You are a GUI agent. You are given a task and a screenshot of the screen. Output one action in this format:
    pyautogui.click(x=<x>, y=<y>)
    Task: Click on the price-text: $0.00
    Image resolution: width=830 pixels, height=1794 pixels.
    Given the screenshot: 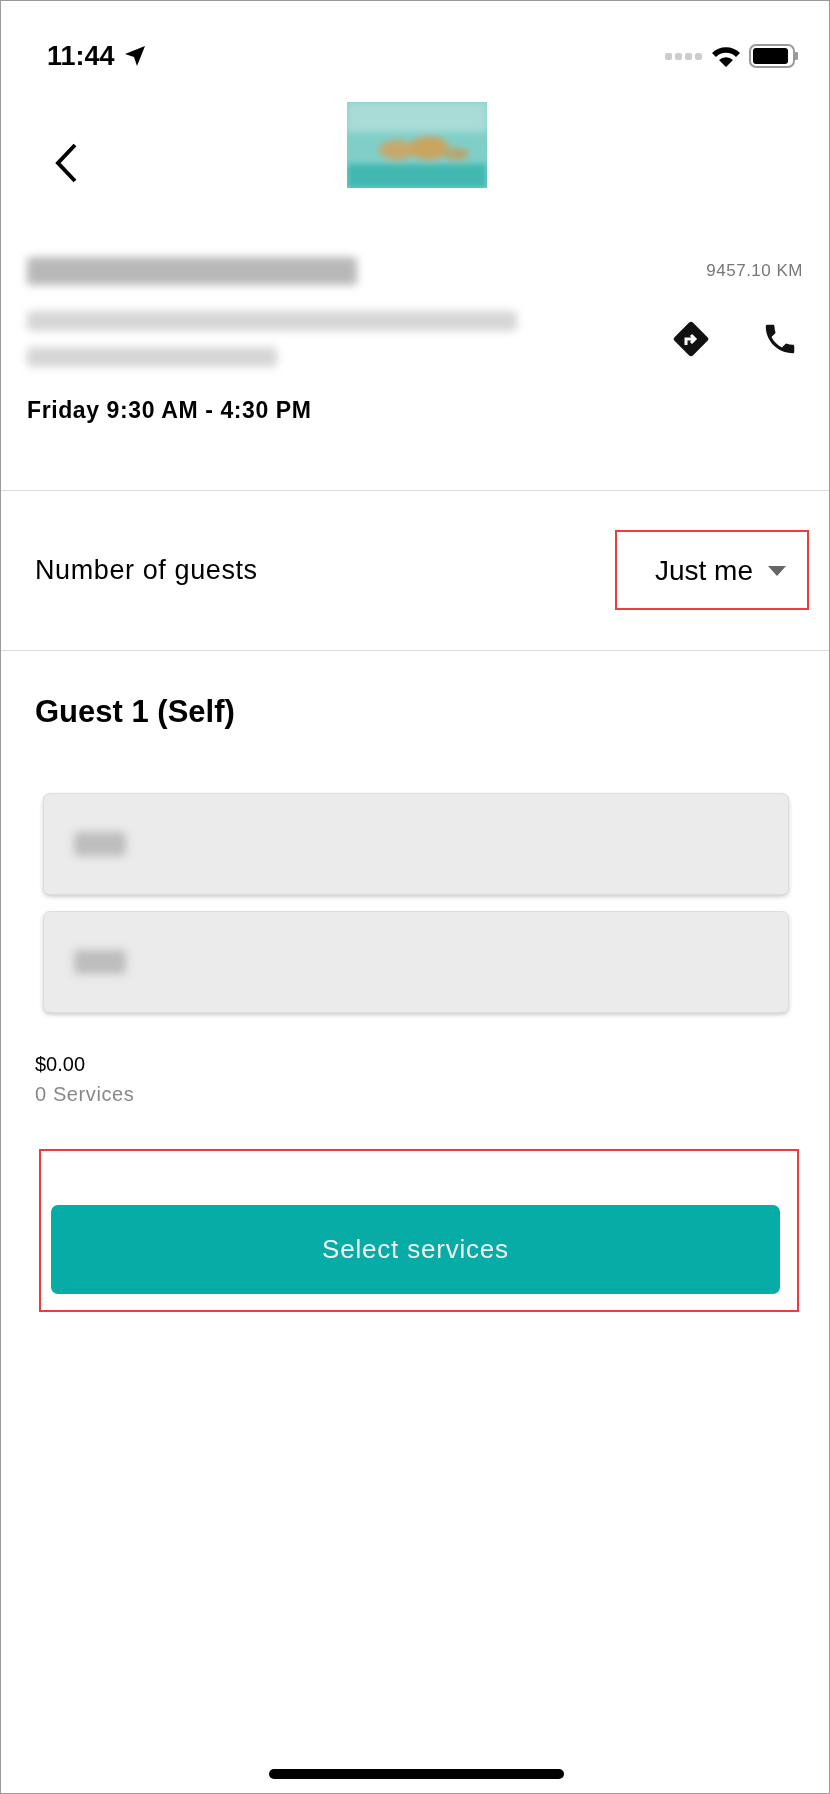 What is the action you would take?
    pyautogui.click(x=61, y=1064)
    